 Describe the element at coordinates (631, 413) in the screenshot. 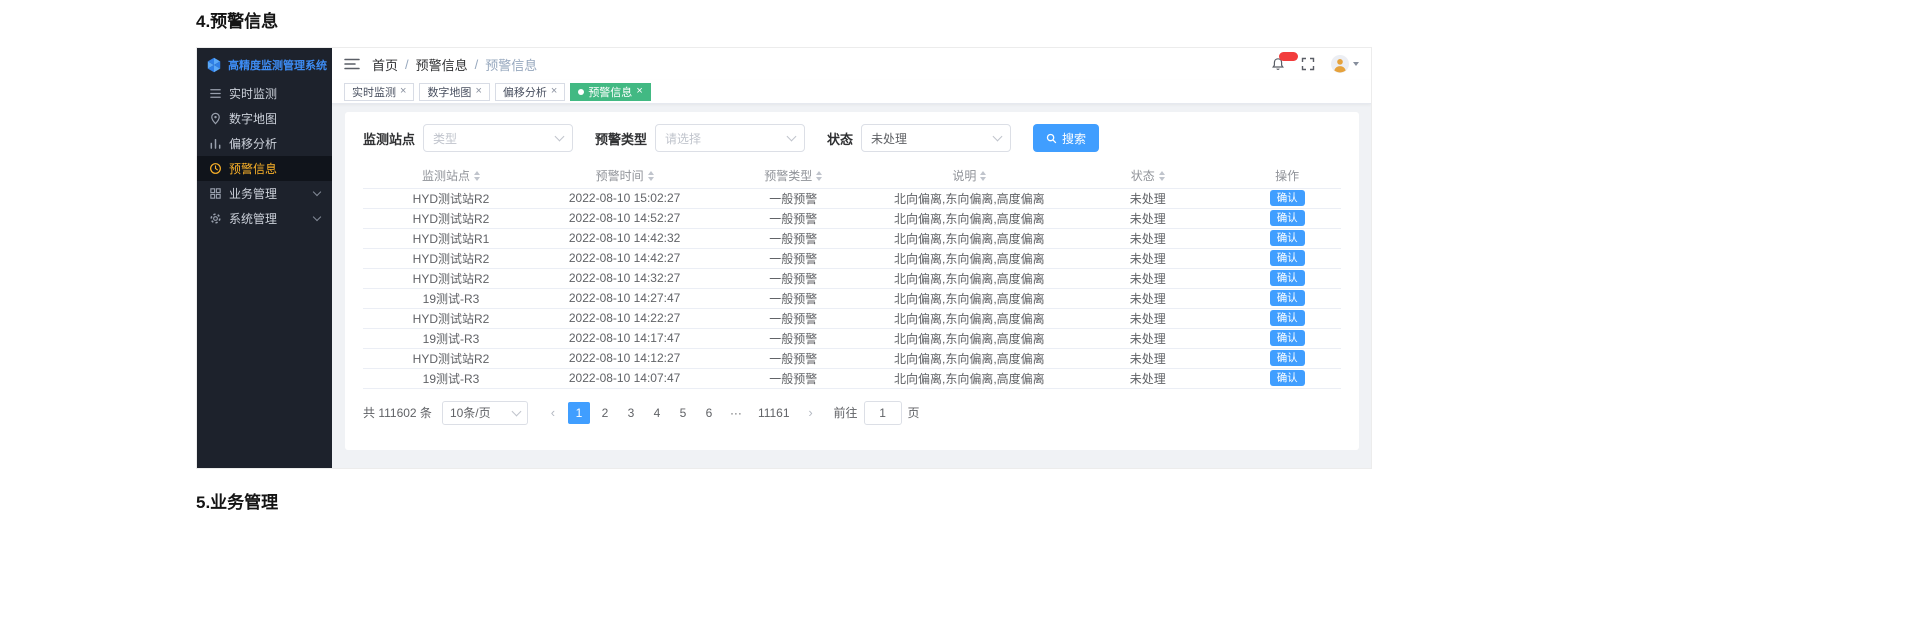

I see `page-button-3: 3` at that location.